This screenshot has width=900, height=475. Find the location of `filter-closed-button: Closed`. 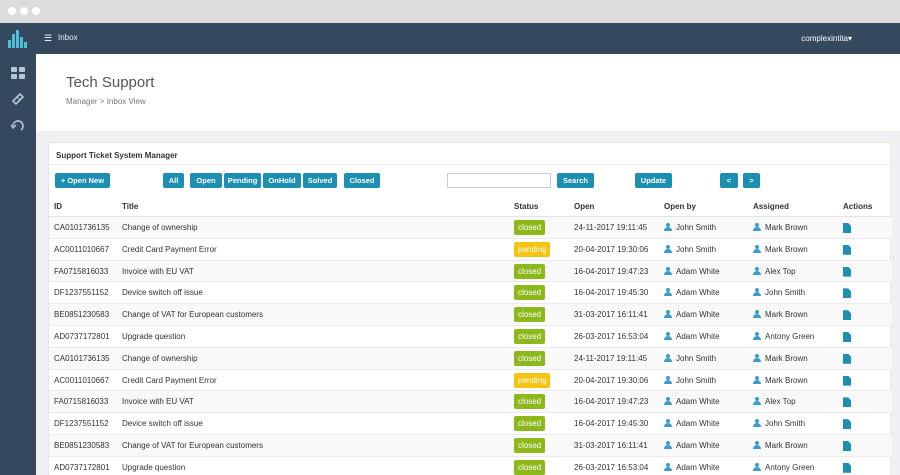

filter-closed-button: Closed is located at coordinates (362, 180).